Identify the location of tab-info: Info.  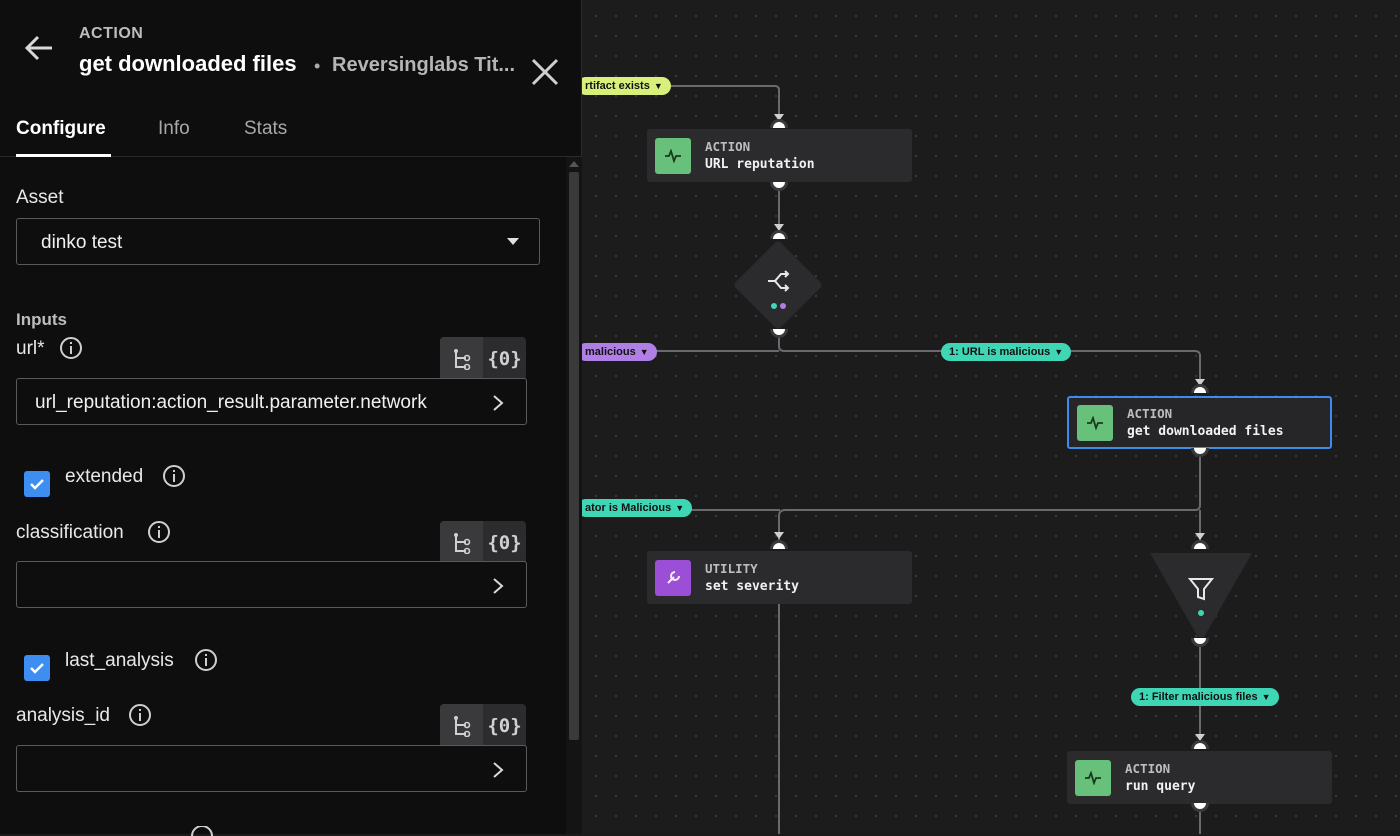
(174, 129).